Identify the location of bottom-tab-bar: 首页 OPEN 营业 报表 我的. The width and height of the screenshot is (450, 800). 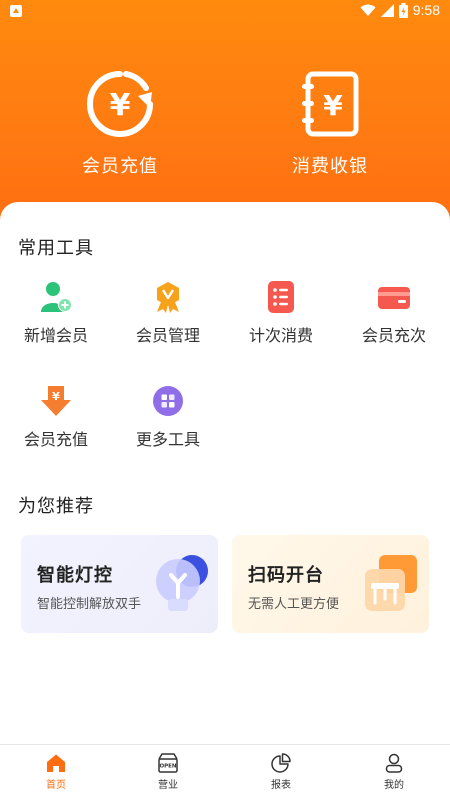
(225, 772).